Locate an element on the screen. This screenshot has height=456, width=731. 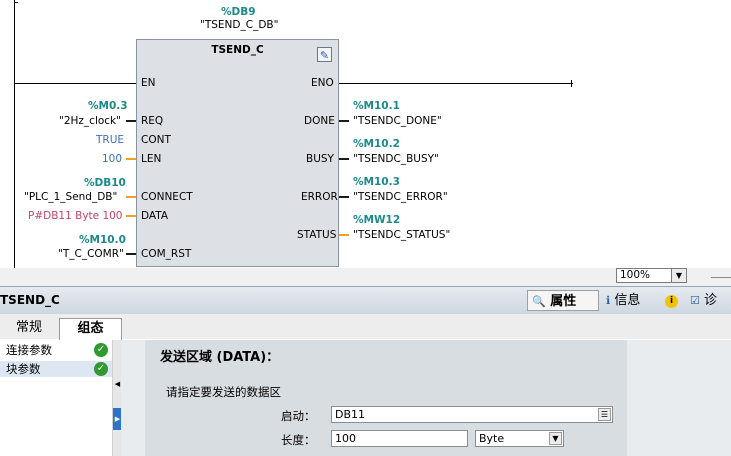
tab-properties-label: 属性 is located at coordinates (563, 301).